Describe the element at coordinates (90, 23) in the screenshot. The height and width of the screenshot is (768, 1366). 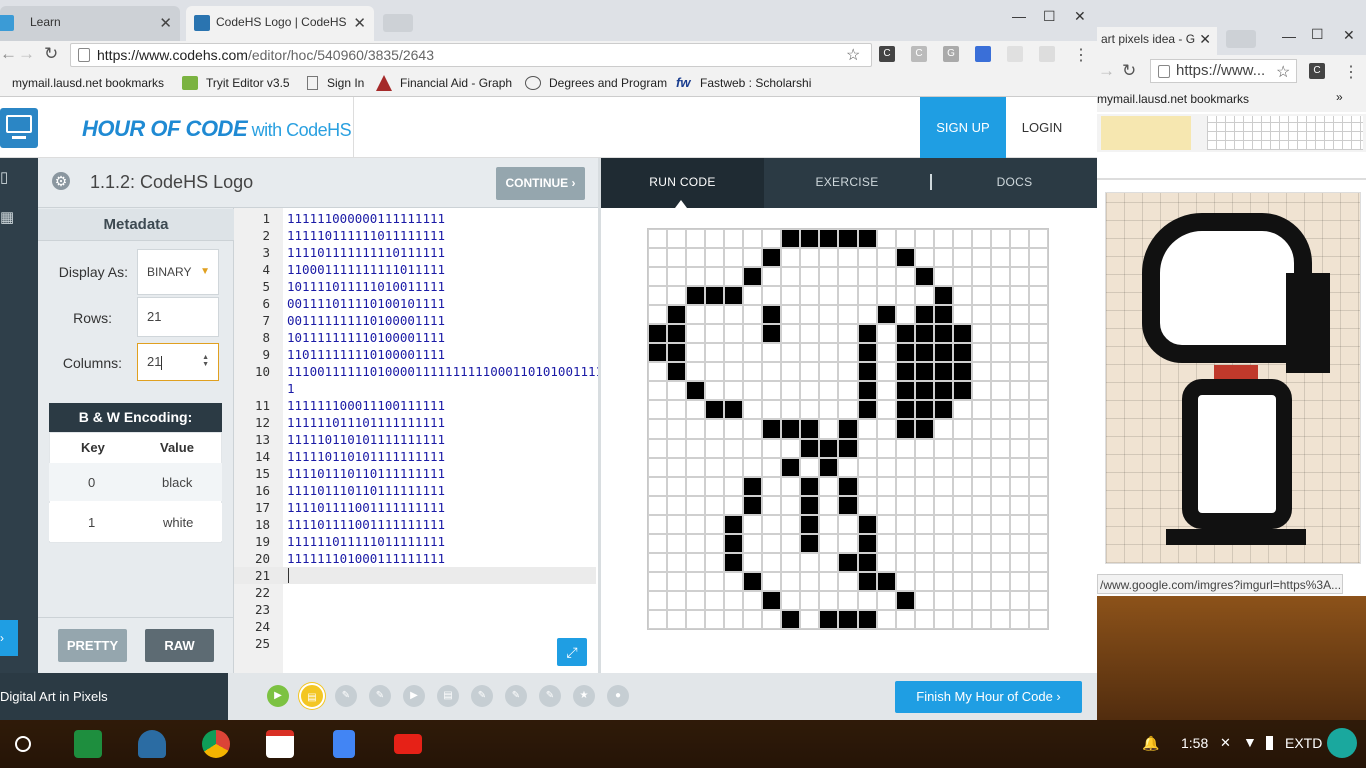
I see `tab-learn: Learn ✕` at that location.